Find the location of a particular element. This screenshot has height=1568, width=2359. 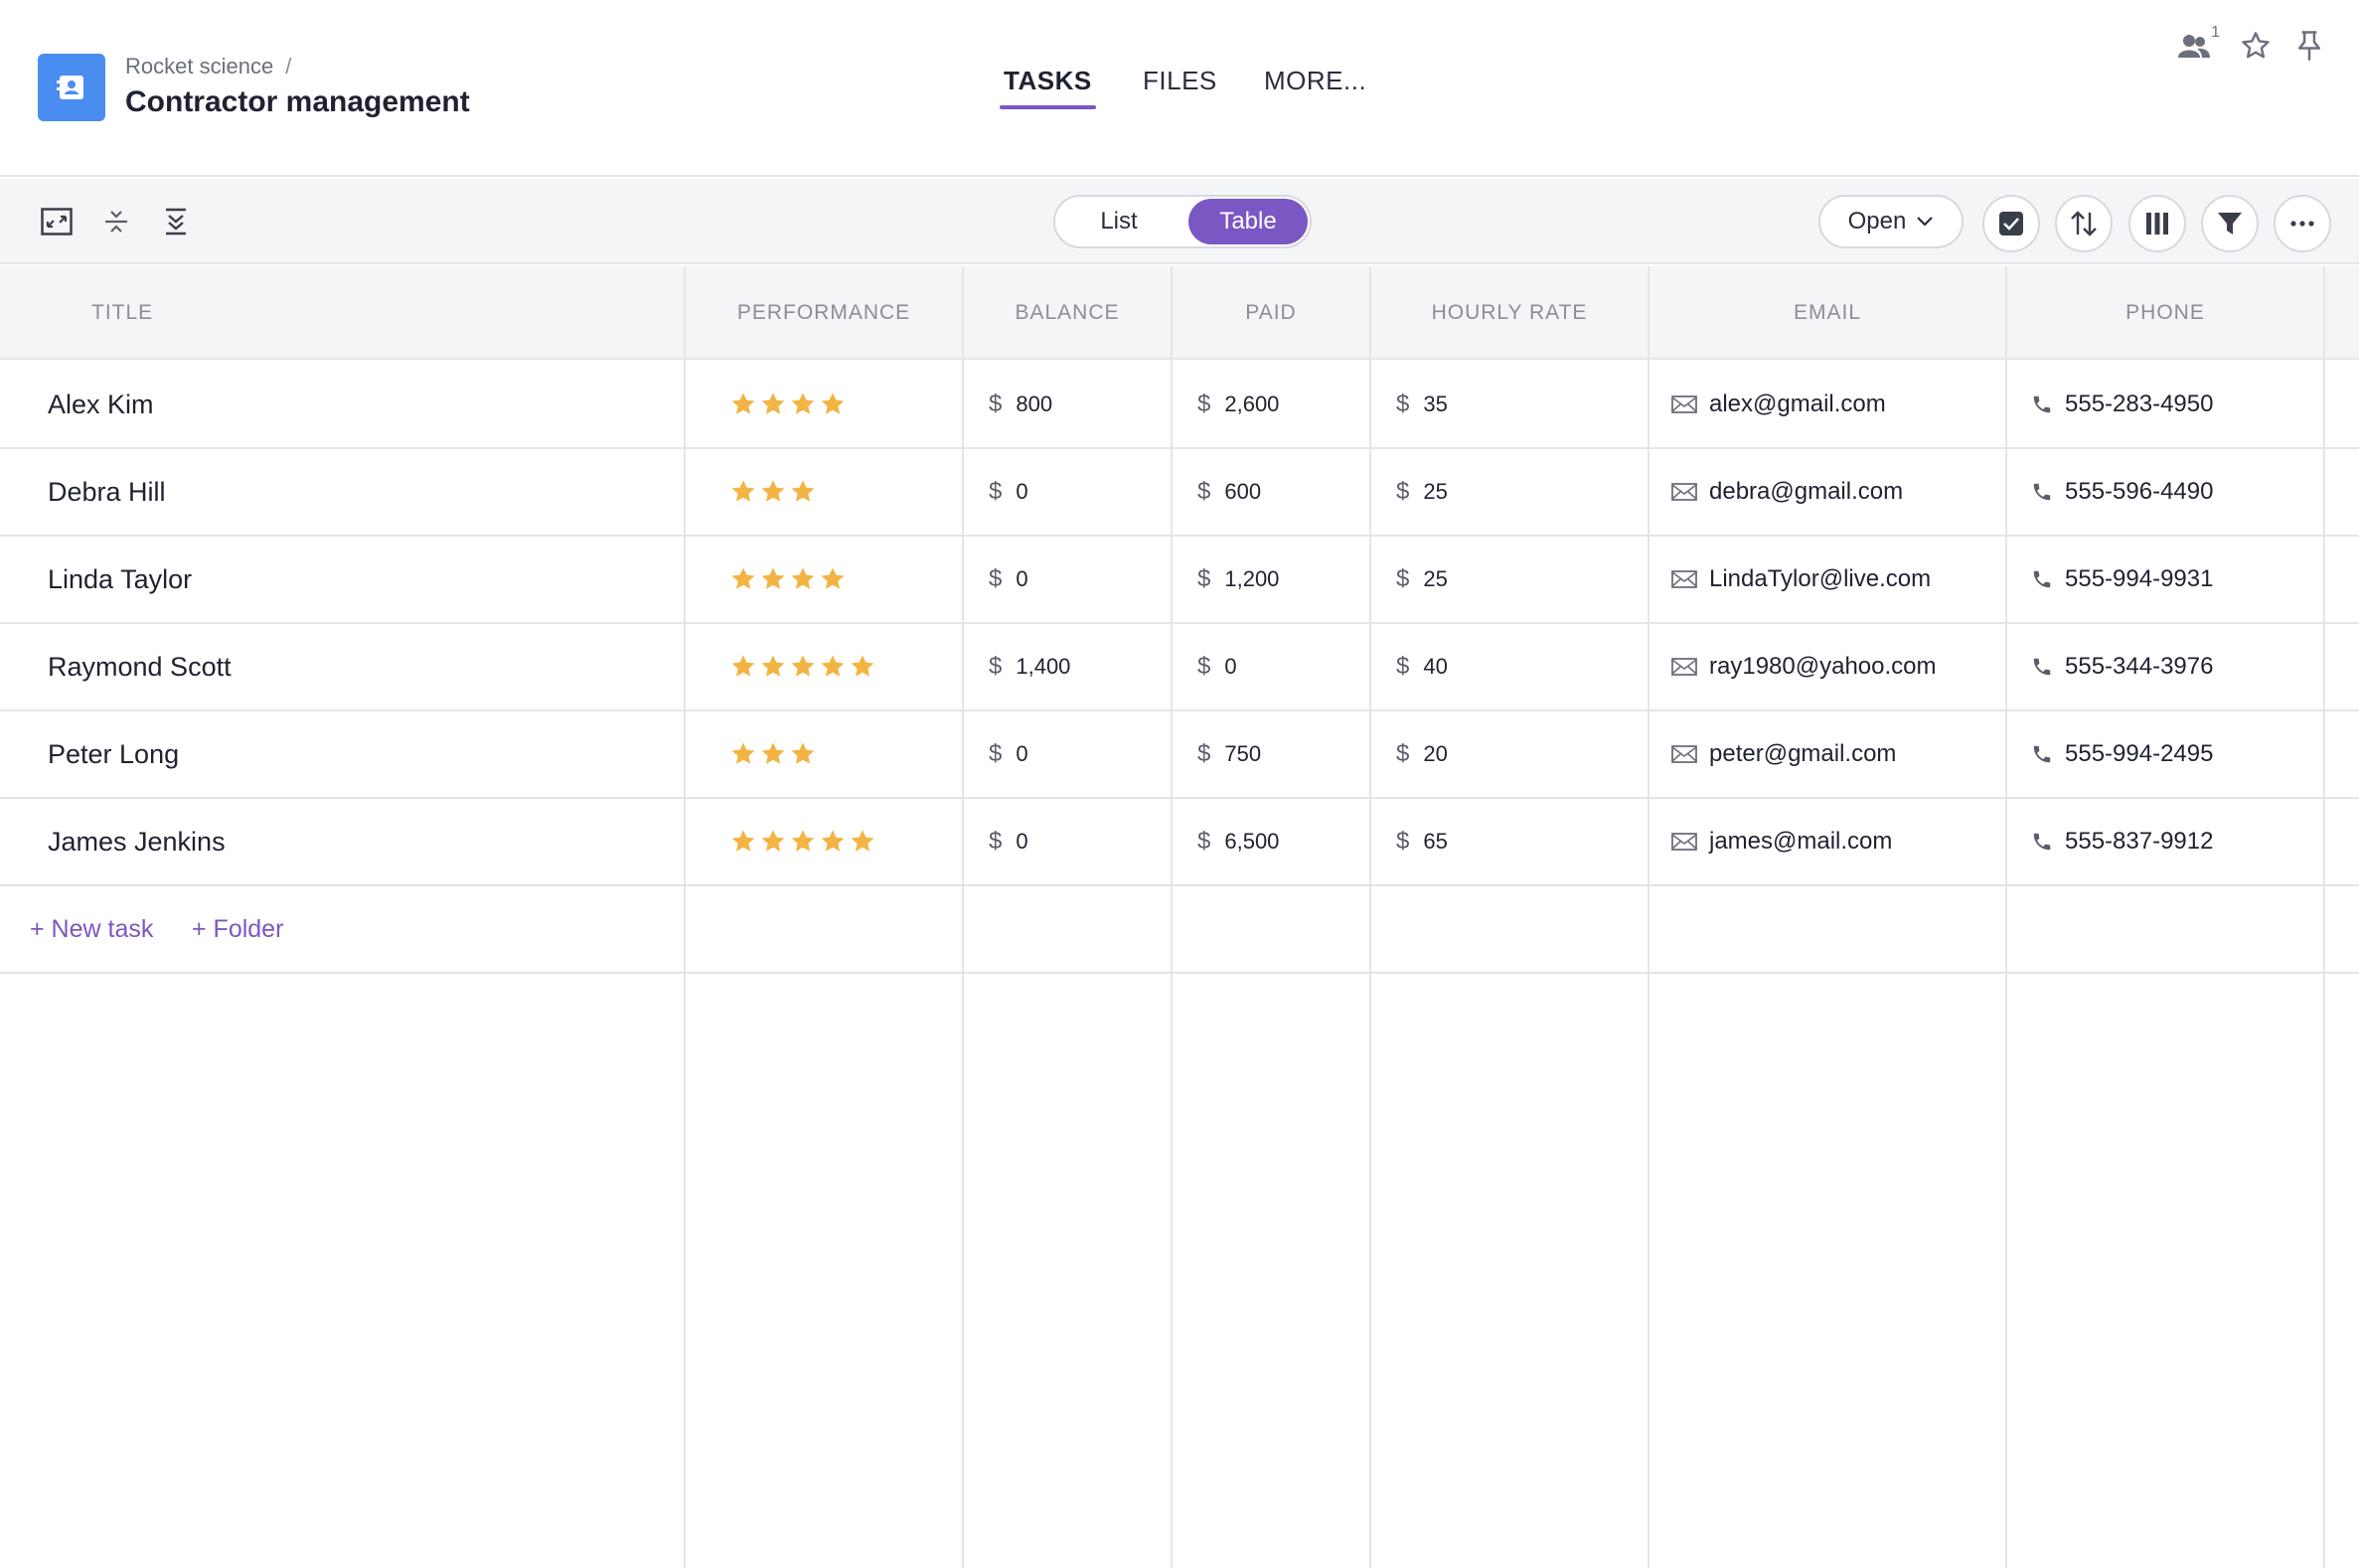

task-title: James Jenkins is located at coordinates (137, 842).